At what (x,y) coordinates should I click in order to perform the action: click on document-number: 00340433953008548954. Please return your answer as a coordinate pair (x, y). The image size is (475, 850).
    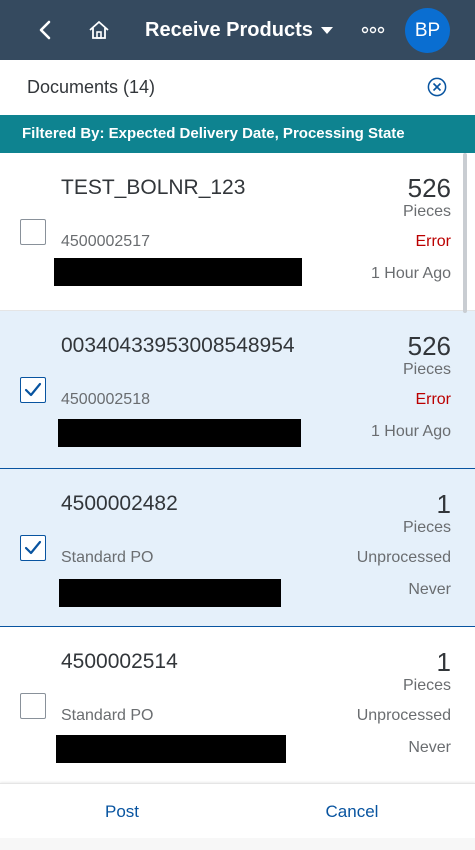
    Looking at the image, I should click on (178, 345).